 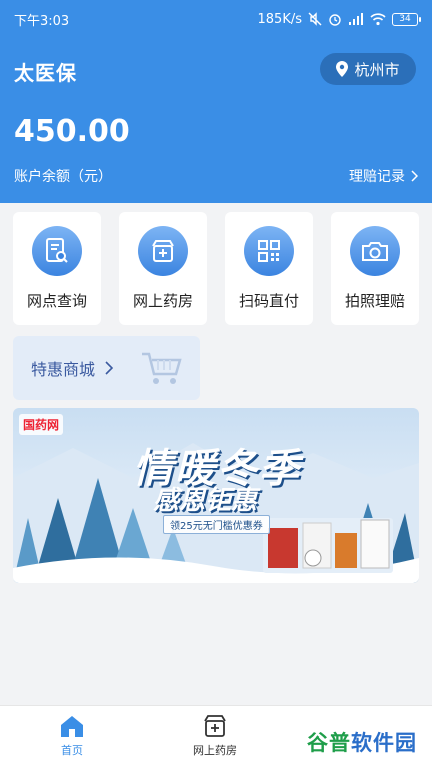 What do you see at coordinates (72, 131) in the screenshot?
I see `account-balance: 450.00` at bounding box center [72, 131].